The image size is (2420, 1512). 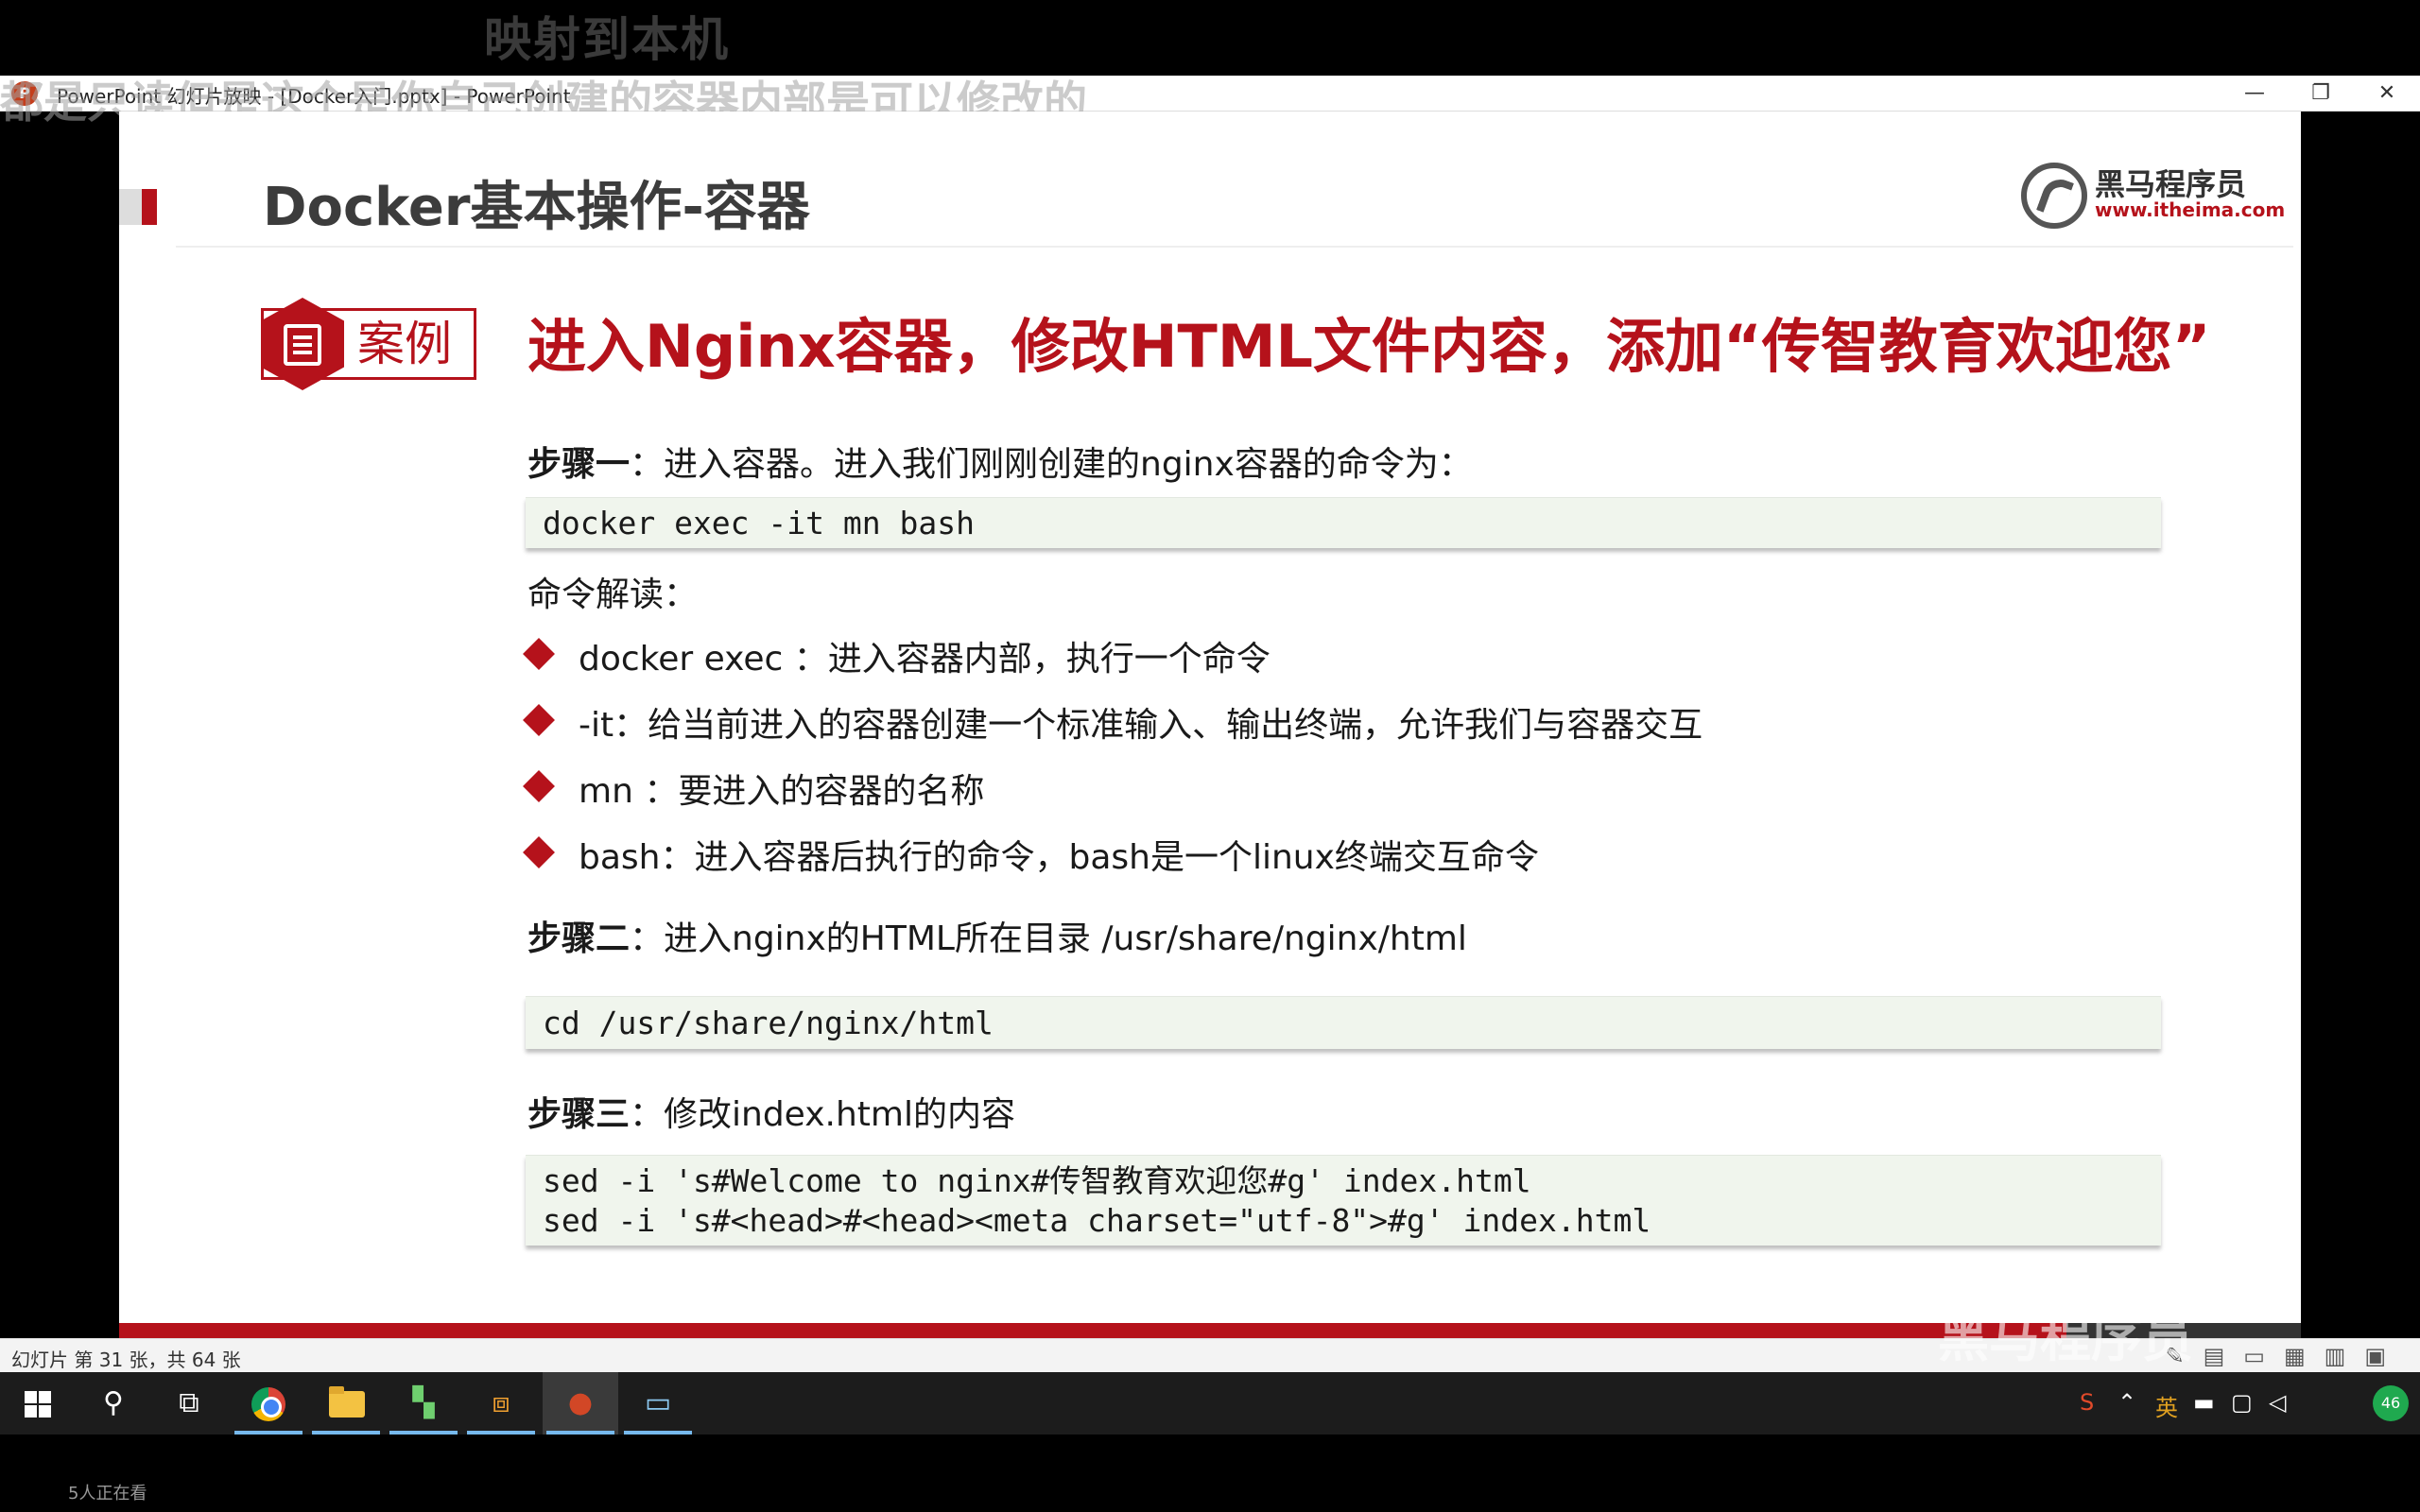 I want to click on slideshow-icon: ▣, so click(x=2384, y=1356).